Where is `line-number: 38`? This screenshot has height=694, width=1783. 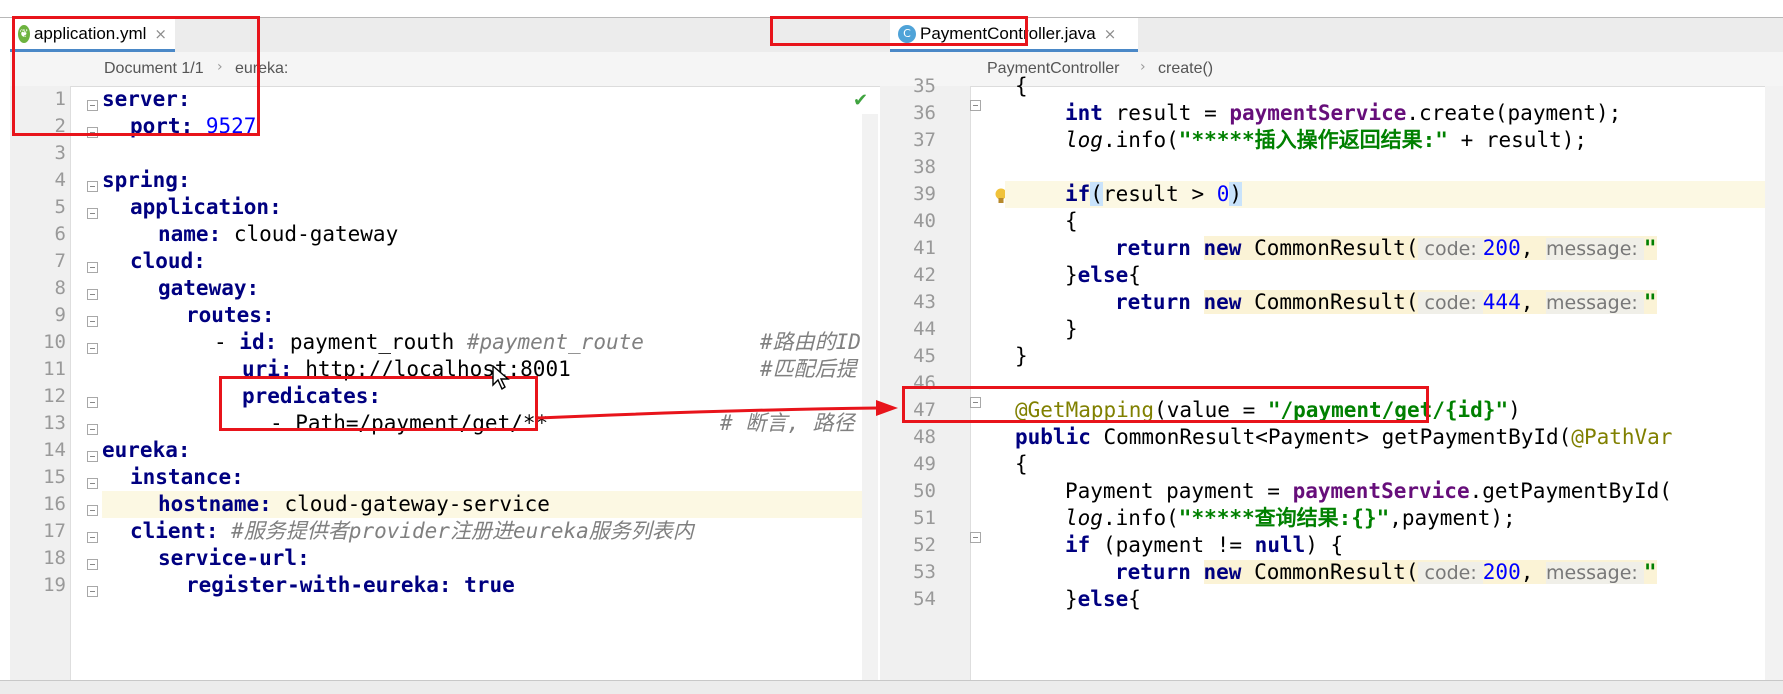
line-number: 38 is located at coordinates (924, 167).